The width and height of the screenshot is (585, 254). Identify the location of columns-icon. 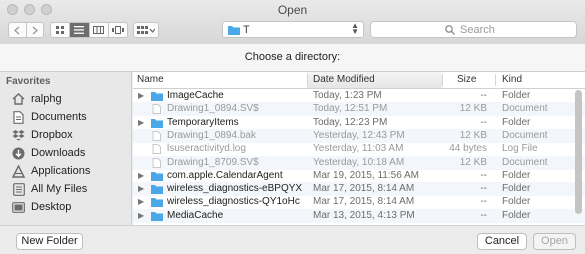
(99, 30).